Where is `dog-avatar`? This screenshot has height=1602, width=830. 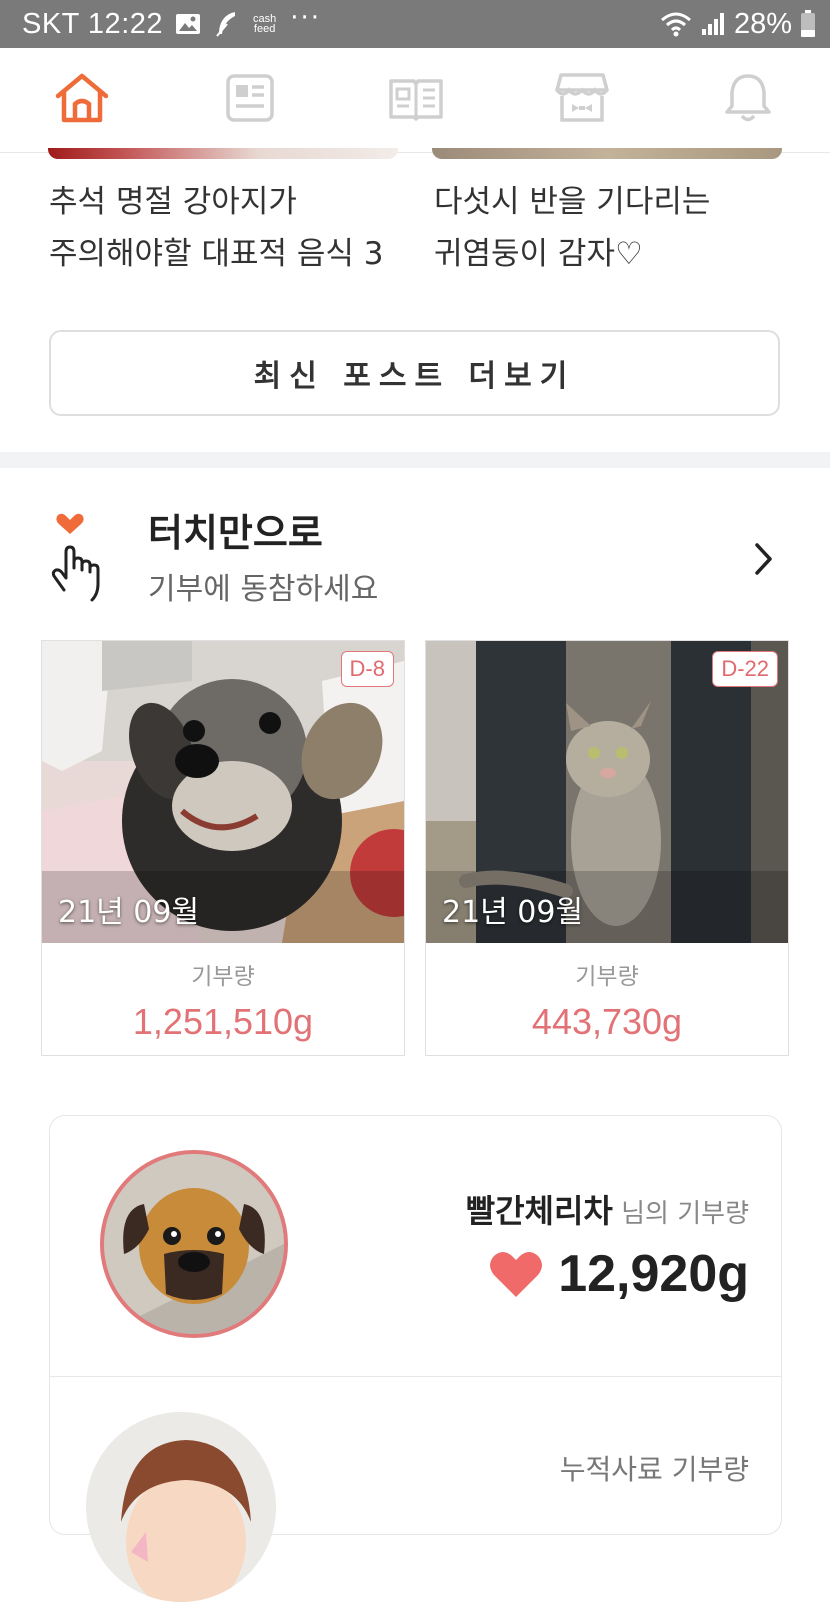
dog-avatar is located at coordinates (194, 1244).